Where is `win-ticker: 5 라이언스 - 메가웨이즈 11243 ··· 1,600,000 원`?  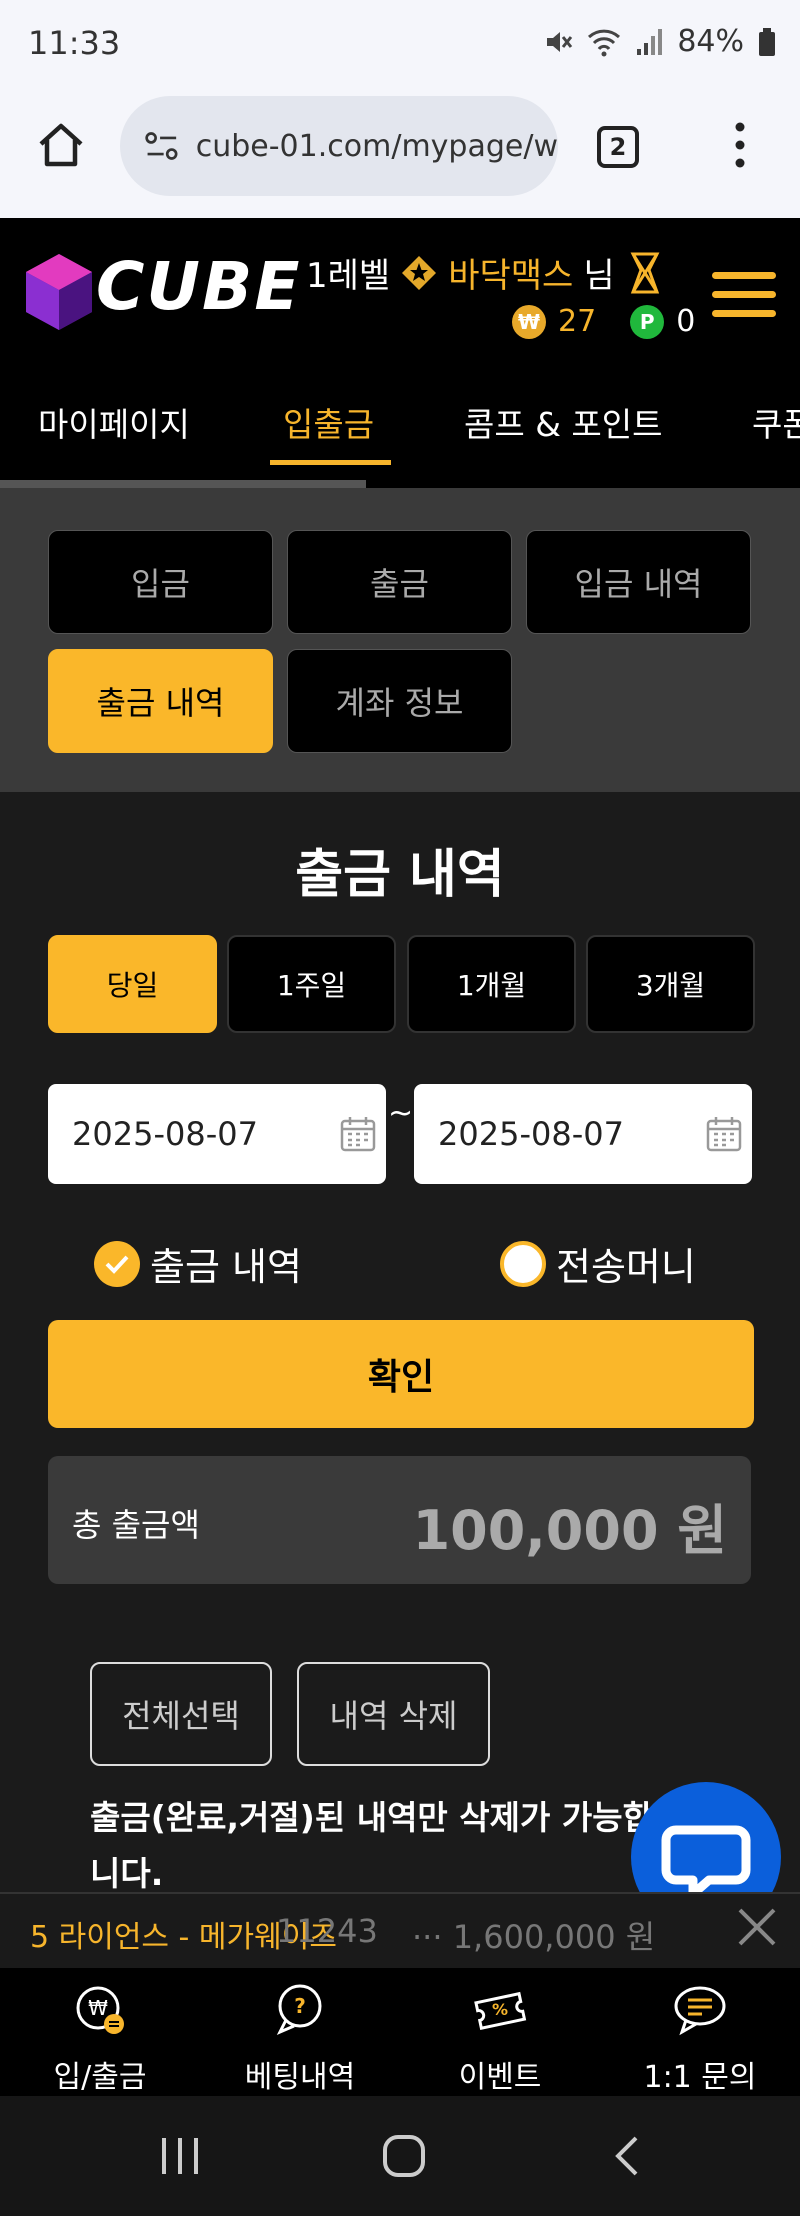
win-ticker: 5 라이언스 - 메가웨이즈 11243 ··· 1,600,000 원 is located at coordinates (400, 1930).